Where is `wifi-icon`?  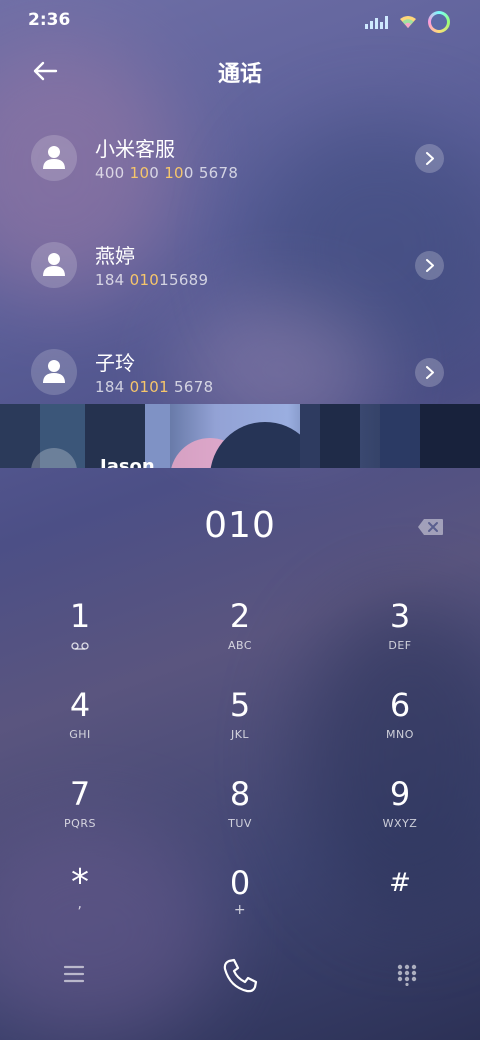
wifi-icon is located at coordinates (408, 22).